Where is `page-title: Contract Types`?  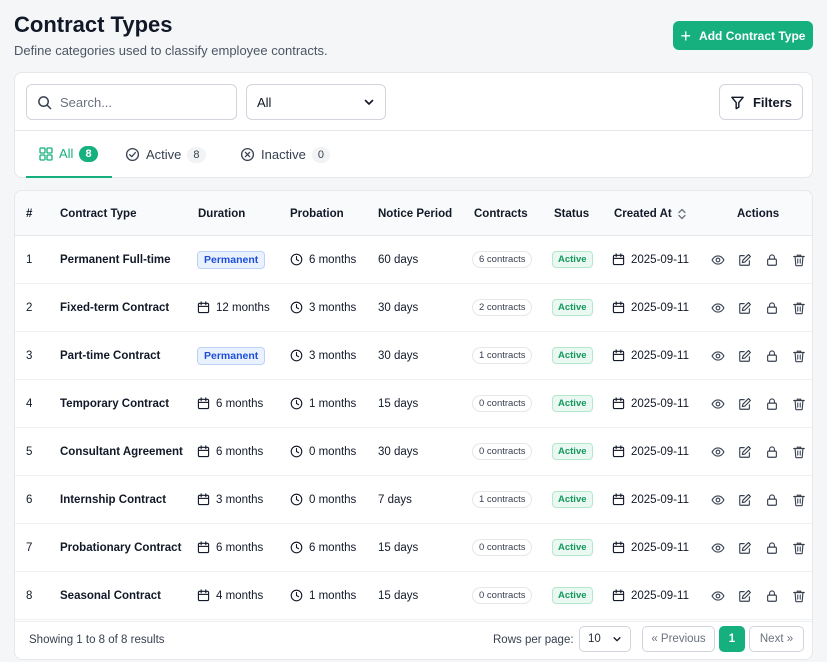
page-title: Contract Types is located at coordinates (93, 24).